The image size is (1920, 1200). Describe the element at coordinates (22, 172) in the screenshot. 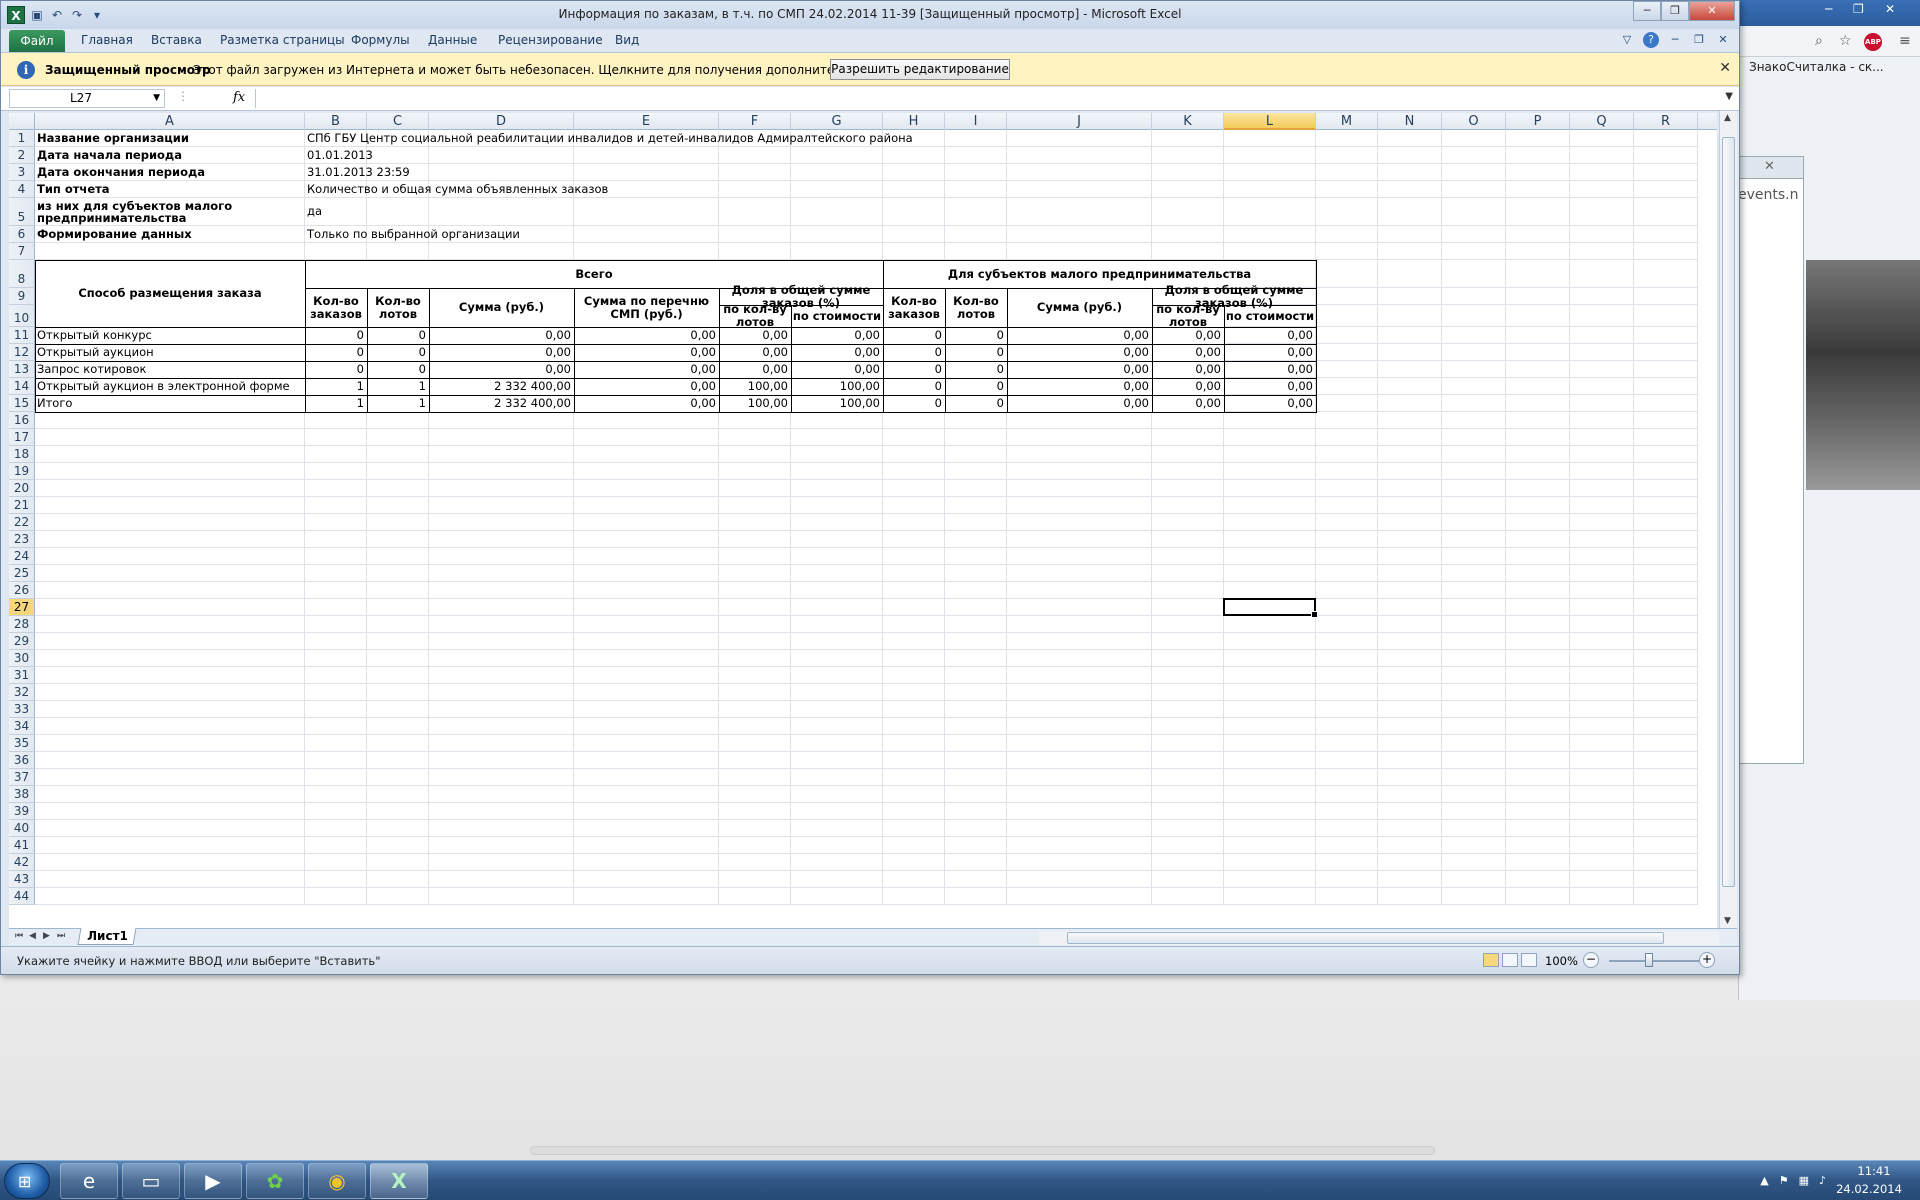

I see `row-header-3: 3` at that location.